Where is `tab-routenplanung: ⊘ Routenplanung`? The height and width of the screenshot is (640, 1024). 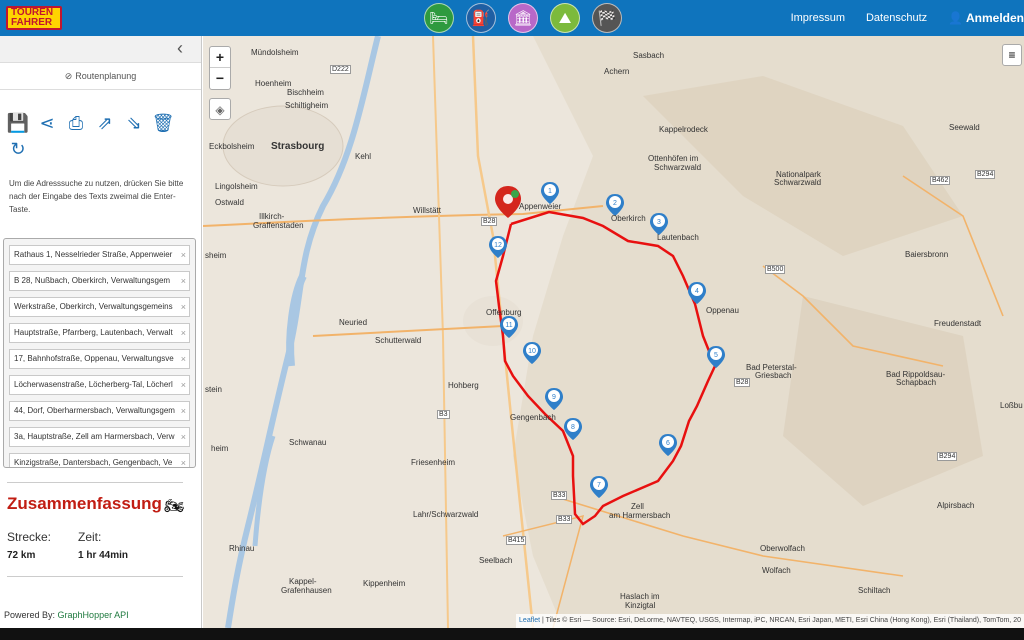
tab-routenplanung: ⊘ Routenplanung is located at coordinates (100, 76).